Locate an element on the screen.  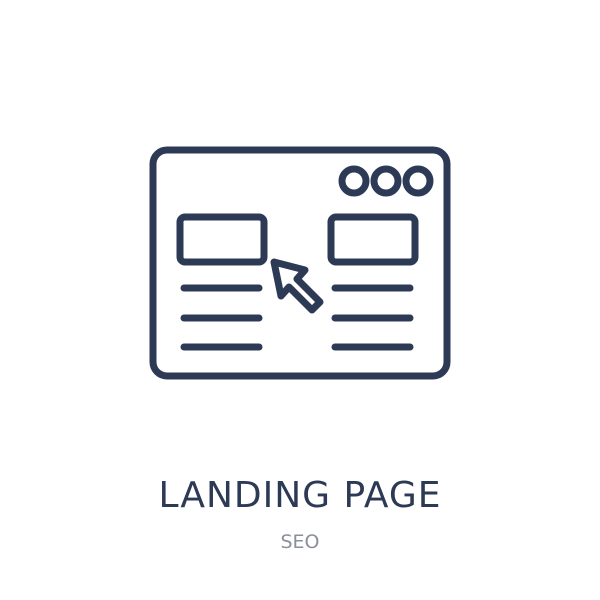
cursor-arrow-icon is located at coordinates (297, 286).